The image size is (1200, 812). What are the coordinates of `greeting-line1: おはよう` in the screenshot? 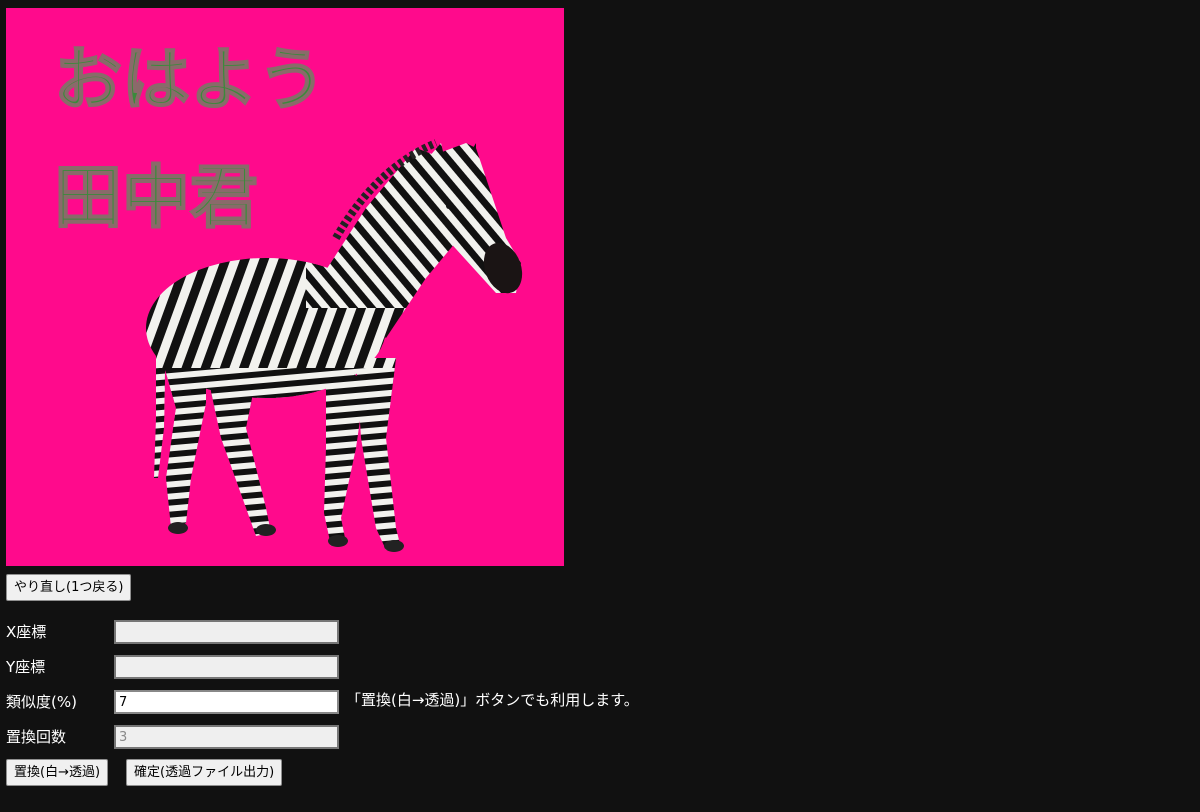 It's located at (190, 80).